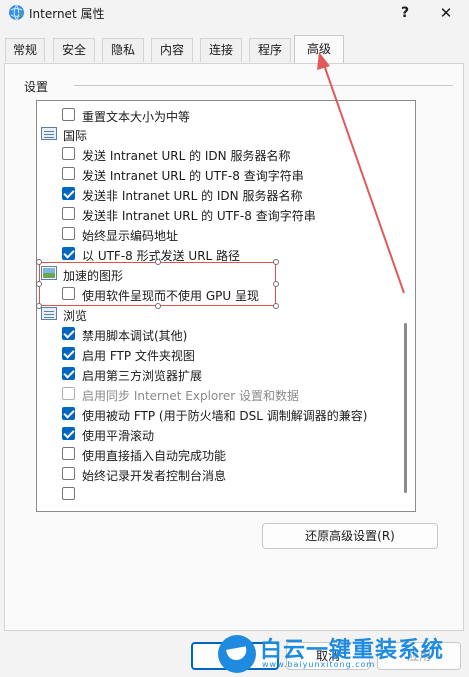 The width and height of the screenshot is (469, 677). Describe the element at coordinates (217, 334) in the screenshot. I see `settings-item-disable-script-debugging: 禁用脚本调试(其他)` at that location.